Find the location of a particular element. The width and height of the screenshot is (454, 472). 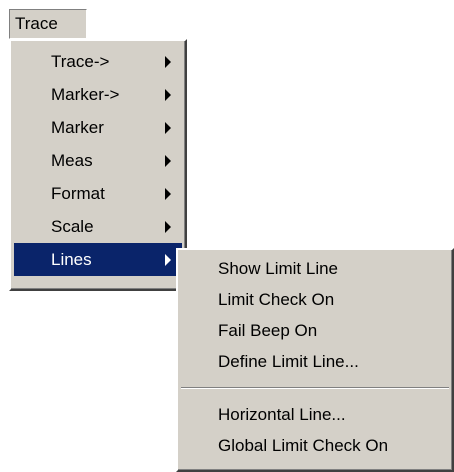

menu-item-label: Limit Check On is located at coordinates (276, 299).